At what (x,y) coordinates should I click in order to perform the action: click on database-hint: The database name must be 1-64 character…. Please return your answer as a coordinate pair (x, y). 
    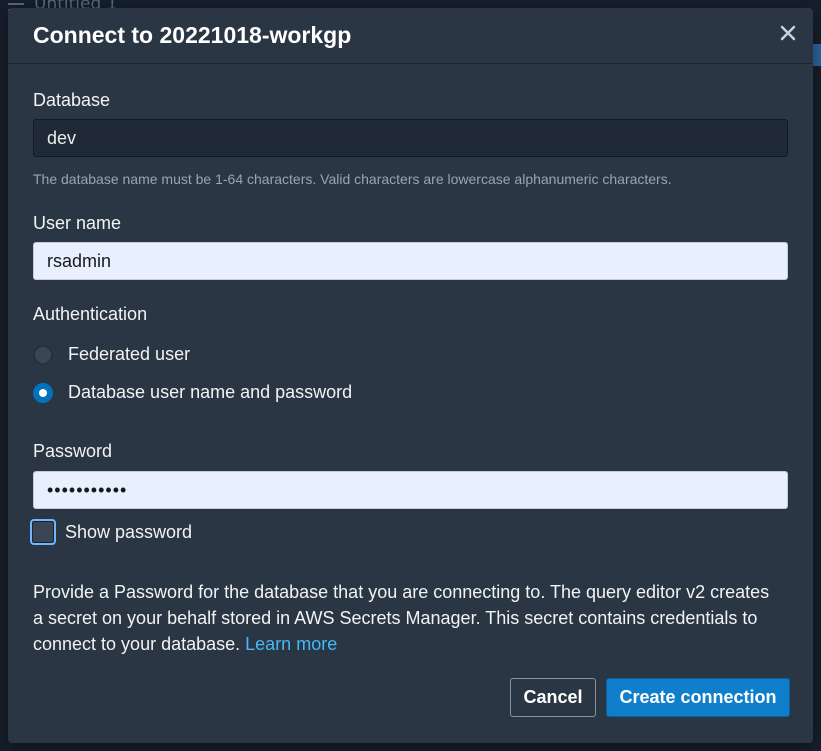
    Looking at the image, I should click on (352, 179).